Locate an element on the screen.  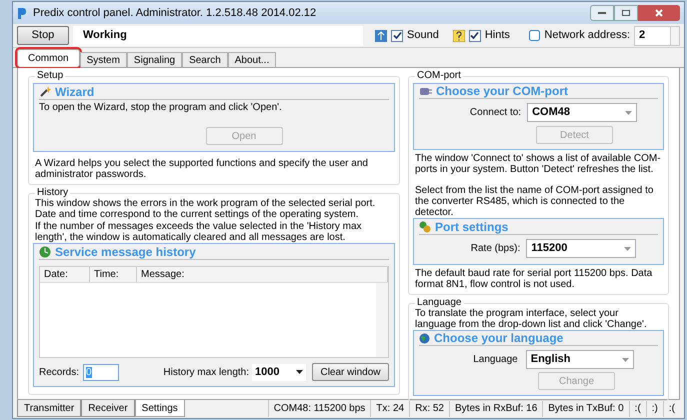
panel-title: Wizard is located at coordinates (74, 92).